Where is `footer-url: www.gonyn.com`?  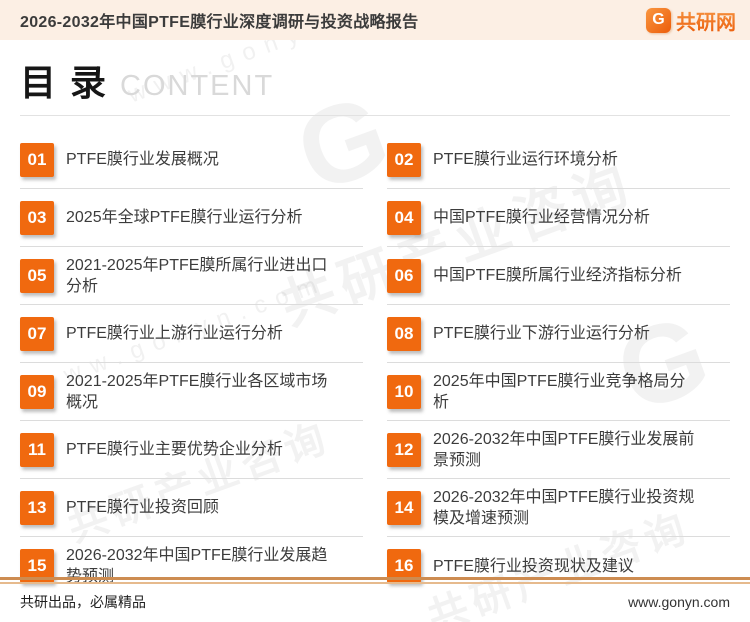
footer-url: www.gonyn.com is located at coordinates (679, 602).